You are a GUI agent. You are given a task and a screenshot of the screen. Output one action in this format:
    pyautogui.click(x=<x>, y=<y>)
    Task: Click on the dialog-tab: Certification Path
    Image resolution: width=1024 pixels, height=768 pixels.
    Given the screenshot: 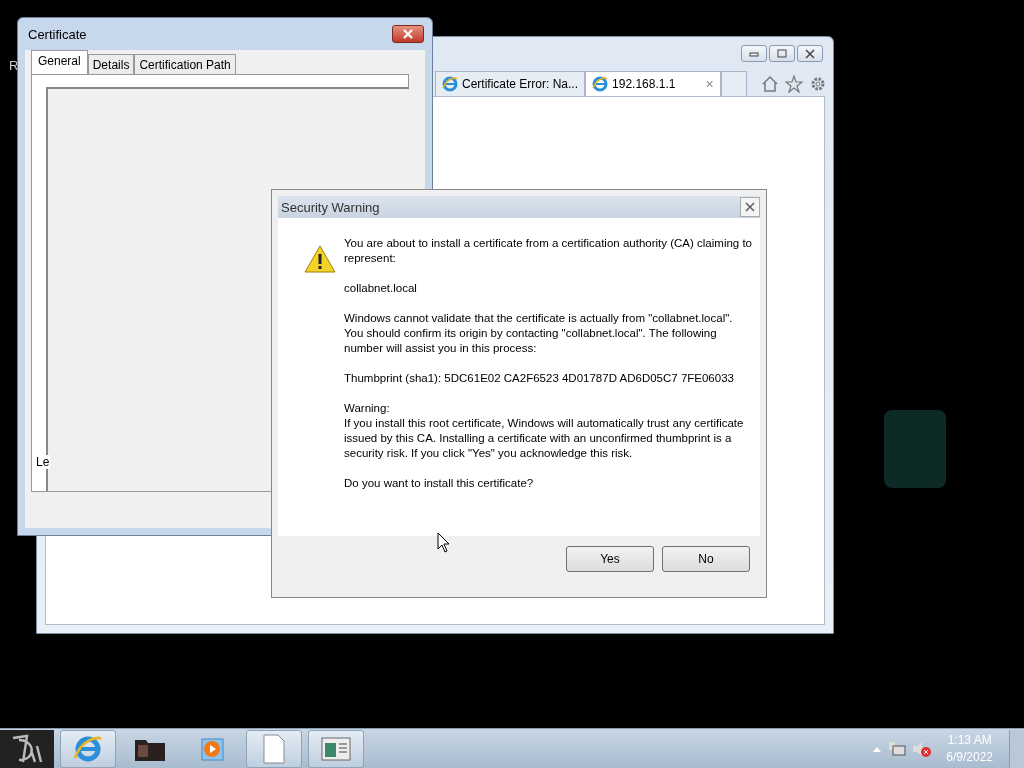 What is the action you would take?
    pyautogui.click(x=185, y=64)
    